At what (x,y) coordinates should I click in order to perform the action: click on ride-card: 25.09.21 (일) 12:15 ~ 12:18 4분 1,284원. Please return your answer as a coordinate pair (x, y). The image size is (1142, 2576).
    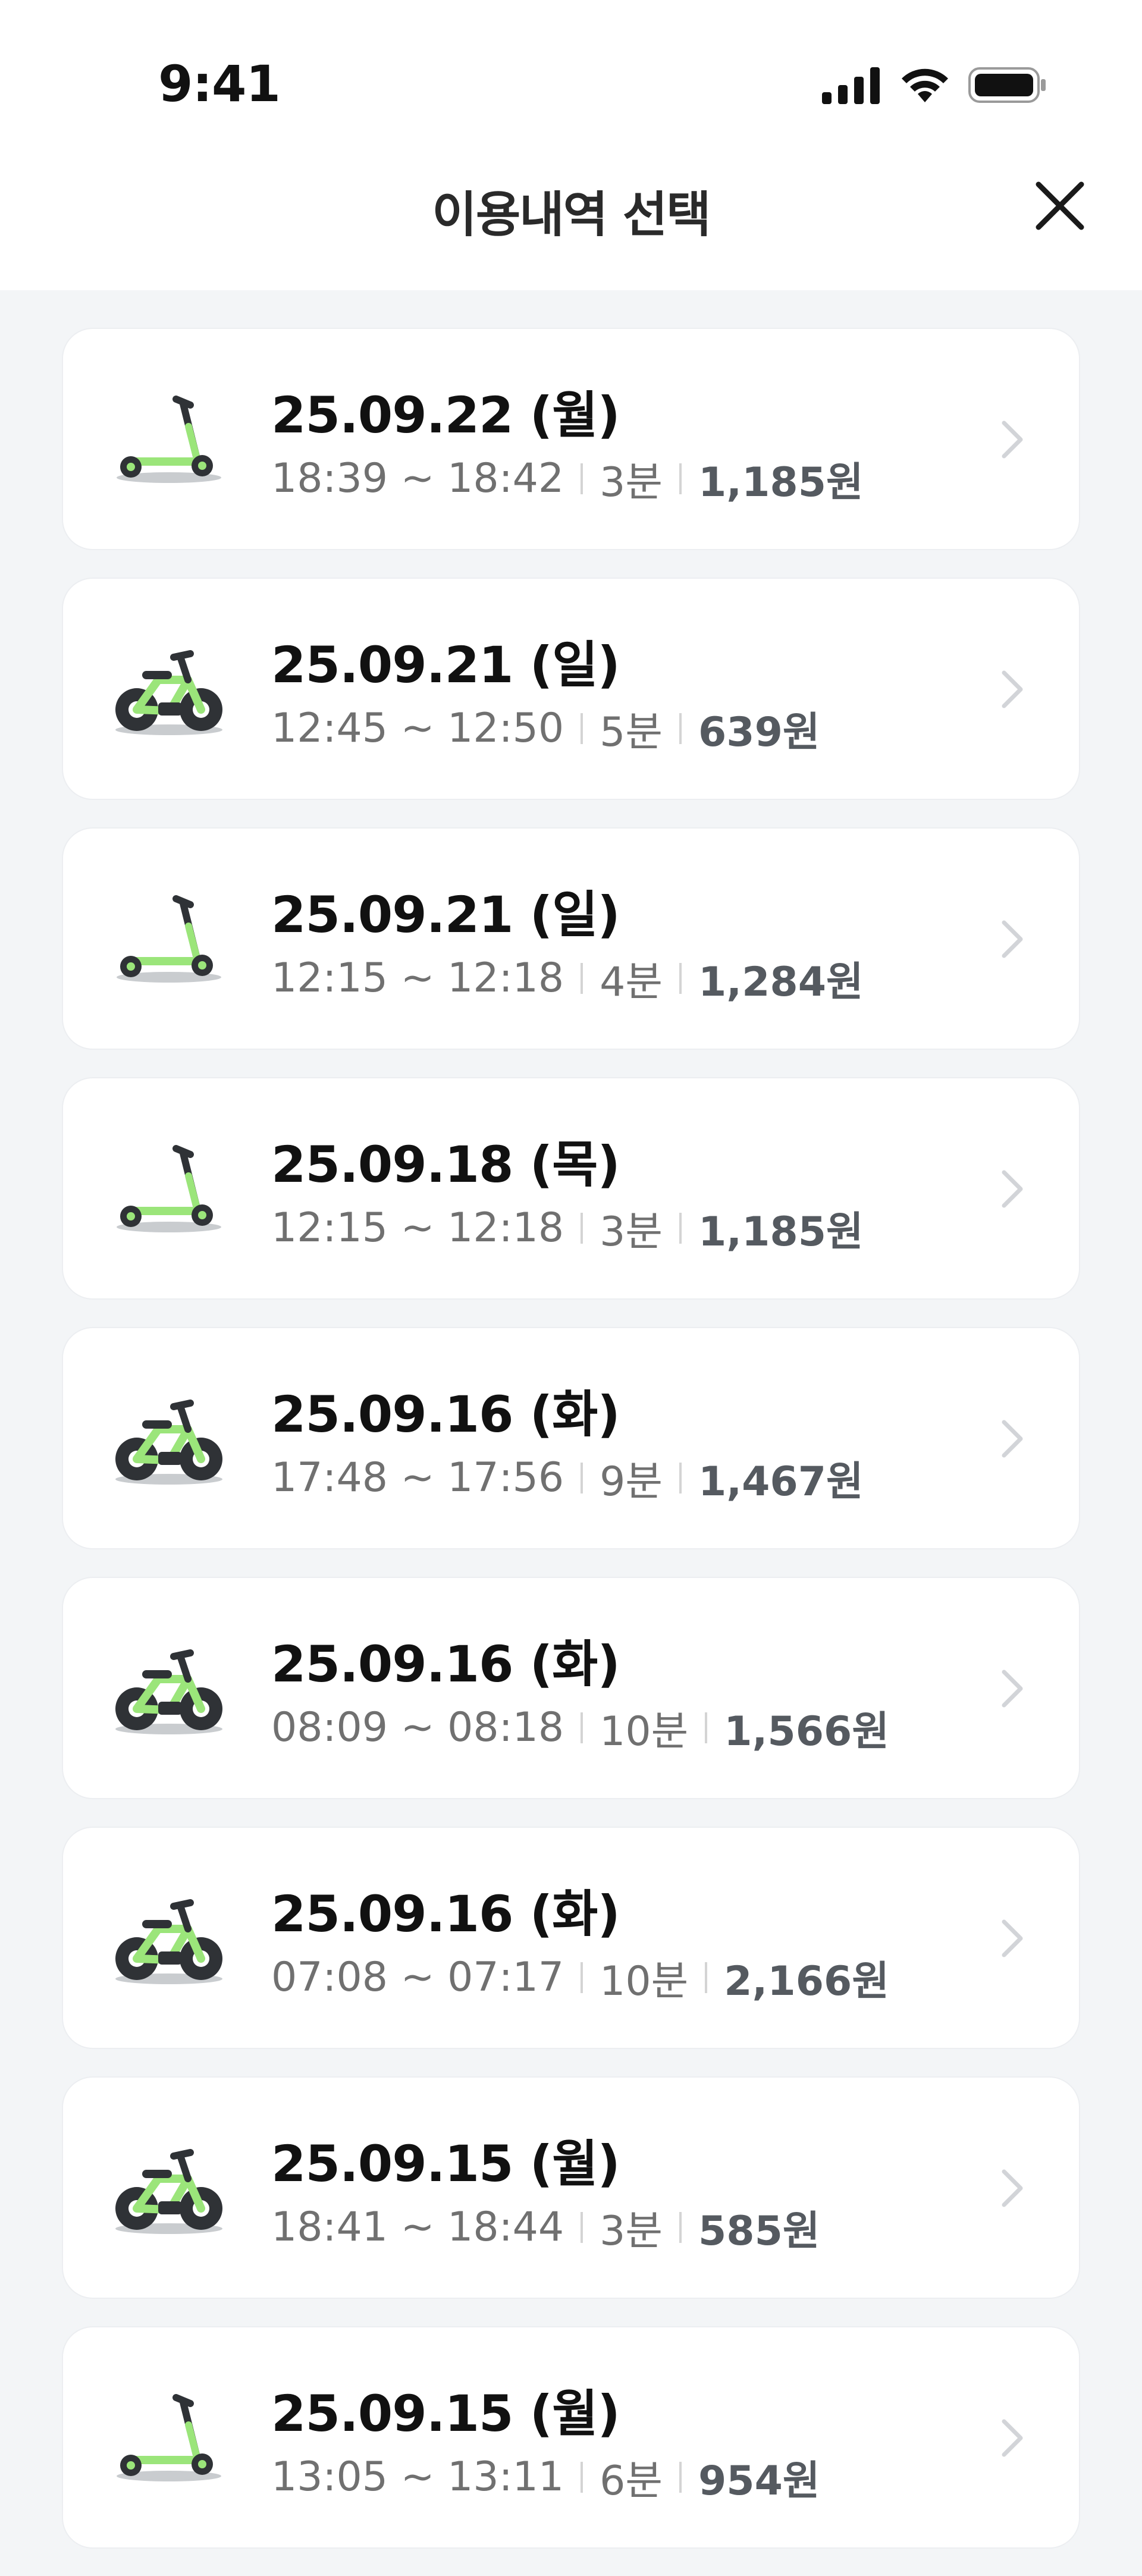
    Looking at the image, I should click on (571, 938).